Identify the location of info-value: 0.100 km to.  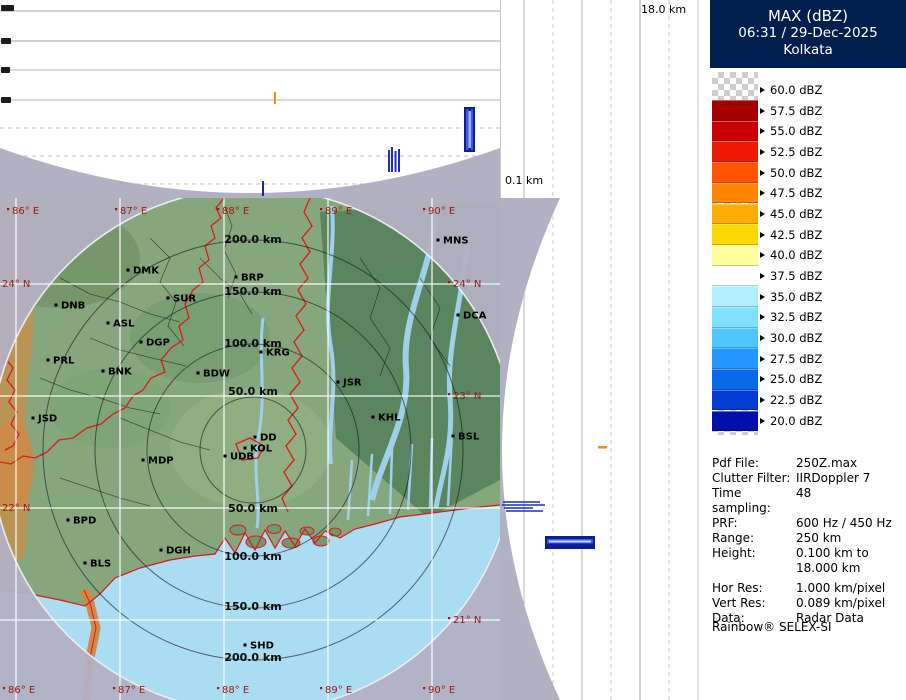
(832, 553).